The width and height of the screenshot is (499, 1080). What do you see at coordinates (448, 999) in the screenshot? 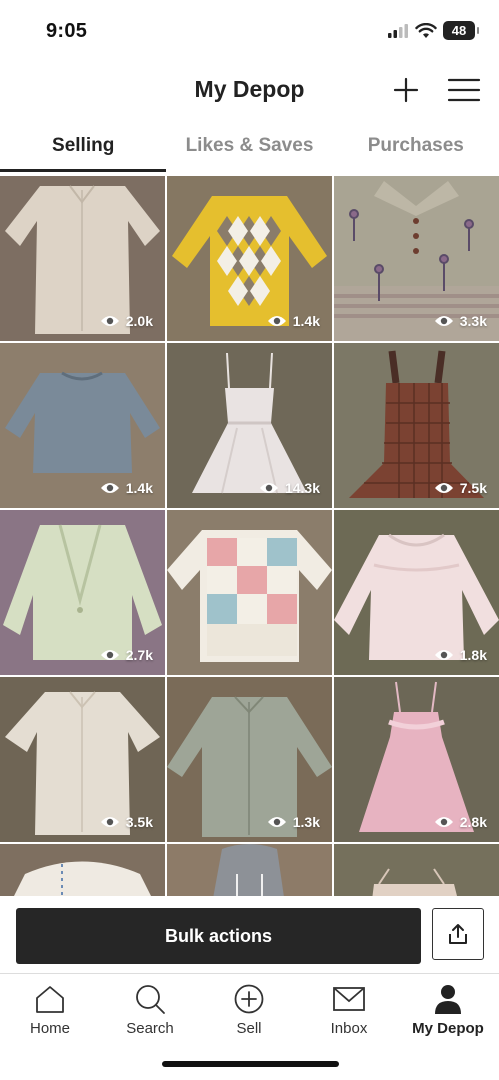
I see `profile-icon` at bounding box center [448, 999].